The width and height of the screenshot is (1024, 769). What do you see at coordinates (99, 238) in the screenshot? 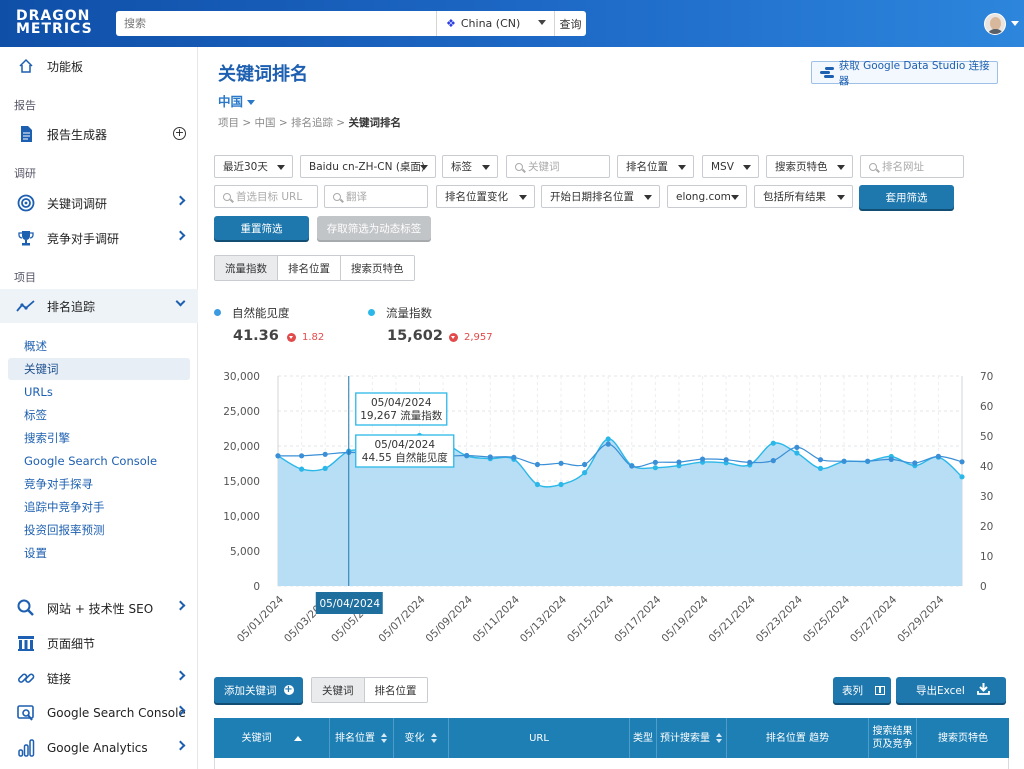
I see `sidebar-item-competitor-research: 竞争对手调研` at bounding box center [99, 238].